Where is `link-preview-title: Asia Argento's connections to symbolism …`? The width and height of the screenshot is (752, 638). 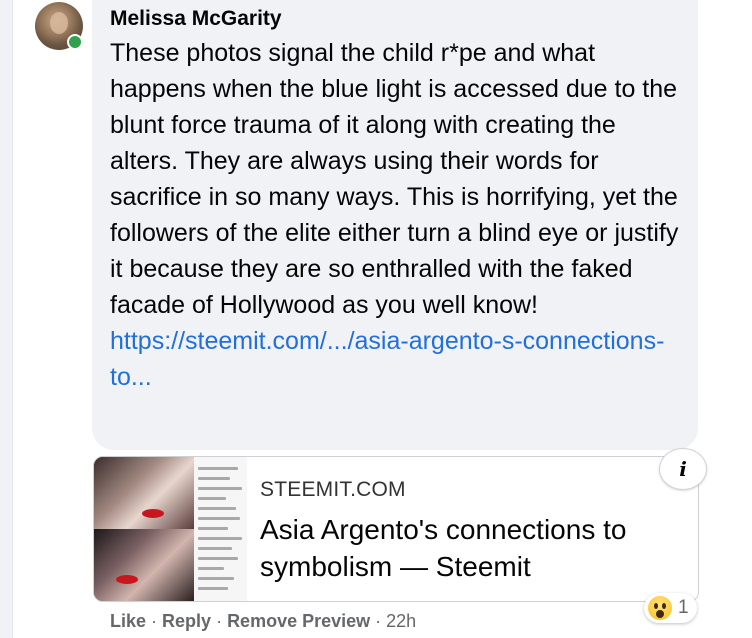 link-preview-title: Asia Argento's connections to symbolism … is located at coordinates (470, 548).